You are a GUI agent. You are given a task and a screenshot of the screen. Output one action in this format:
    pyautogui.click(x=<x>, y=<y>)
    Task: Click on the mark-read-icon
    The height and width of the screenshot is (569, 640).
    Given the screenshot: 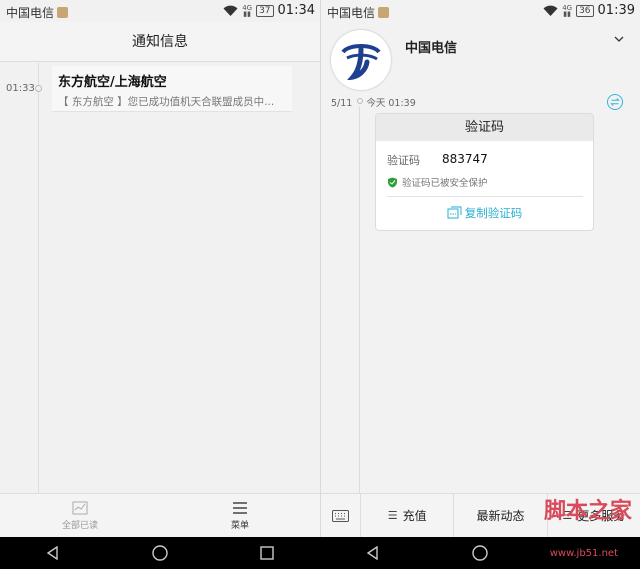 What is the action you would take?
    pyautogui.click(x=80, y=507)
    